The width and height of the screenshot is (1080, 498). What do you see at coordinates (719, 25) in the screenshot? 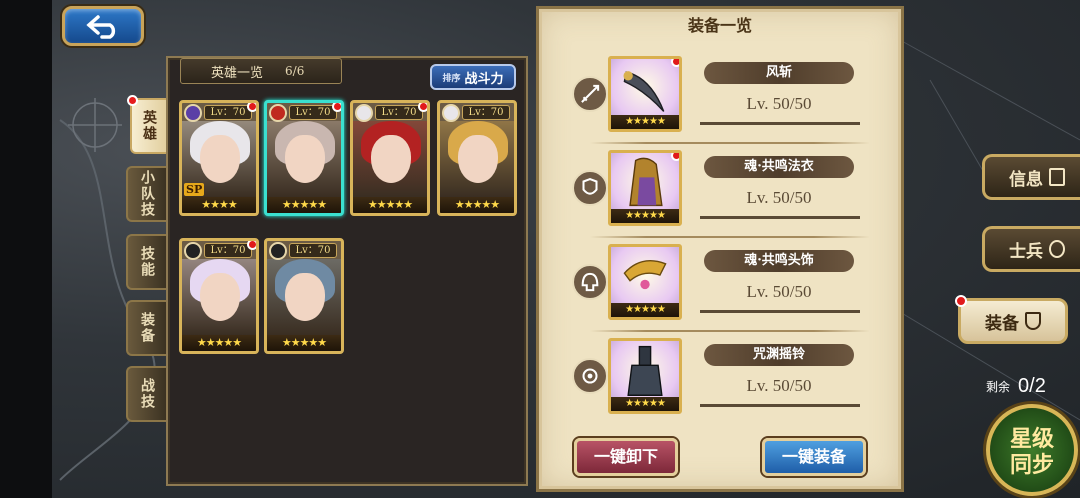
I see `equipment-title: 装备一览` at bounding box center [719, 25].